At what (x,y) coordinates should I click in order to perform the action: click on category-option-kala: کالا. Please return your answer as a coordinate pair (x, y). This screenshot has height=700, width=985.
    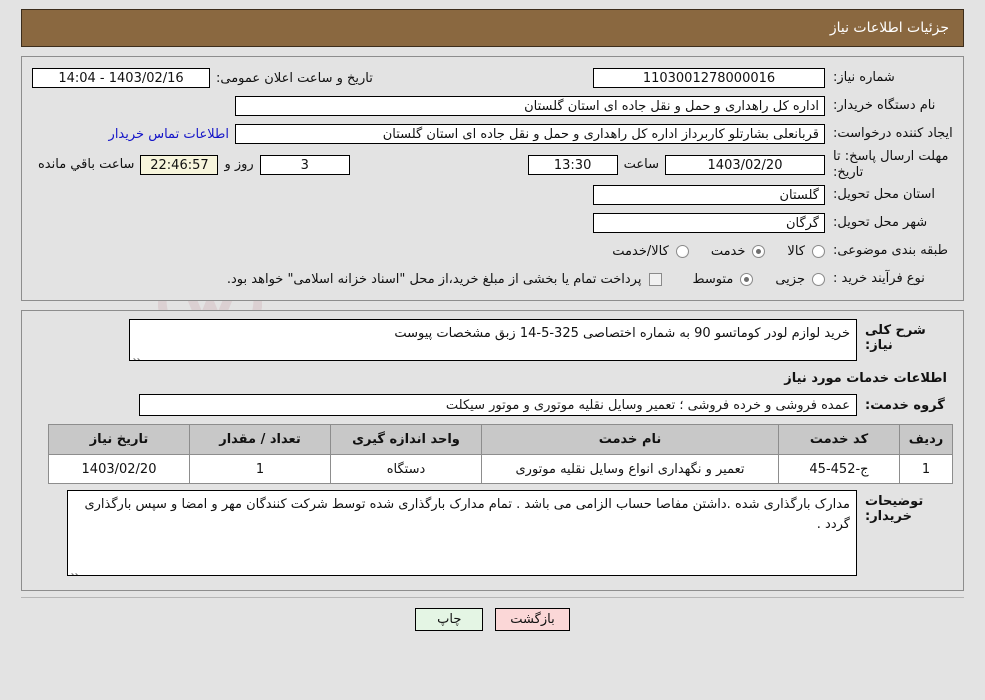
    Looking at the image, I should click on (806, 251).